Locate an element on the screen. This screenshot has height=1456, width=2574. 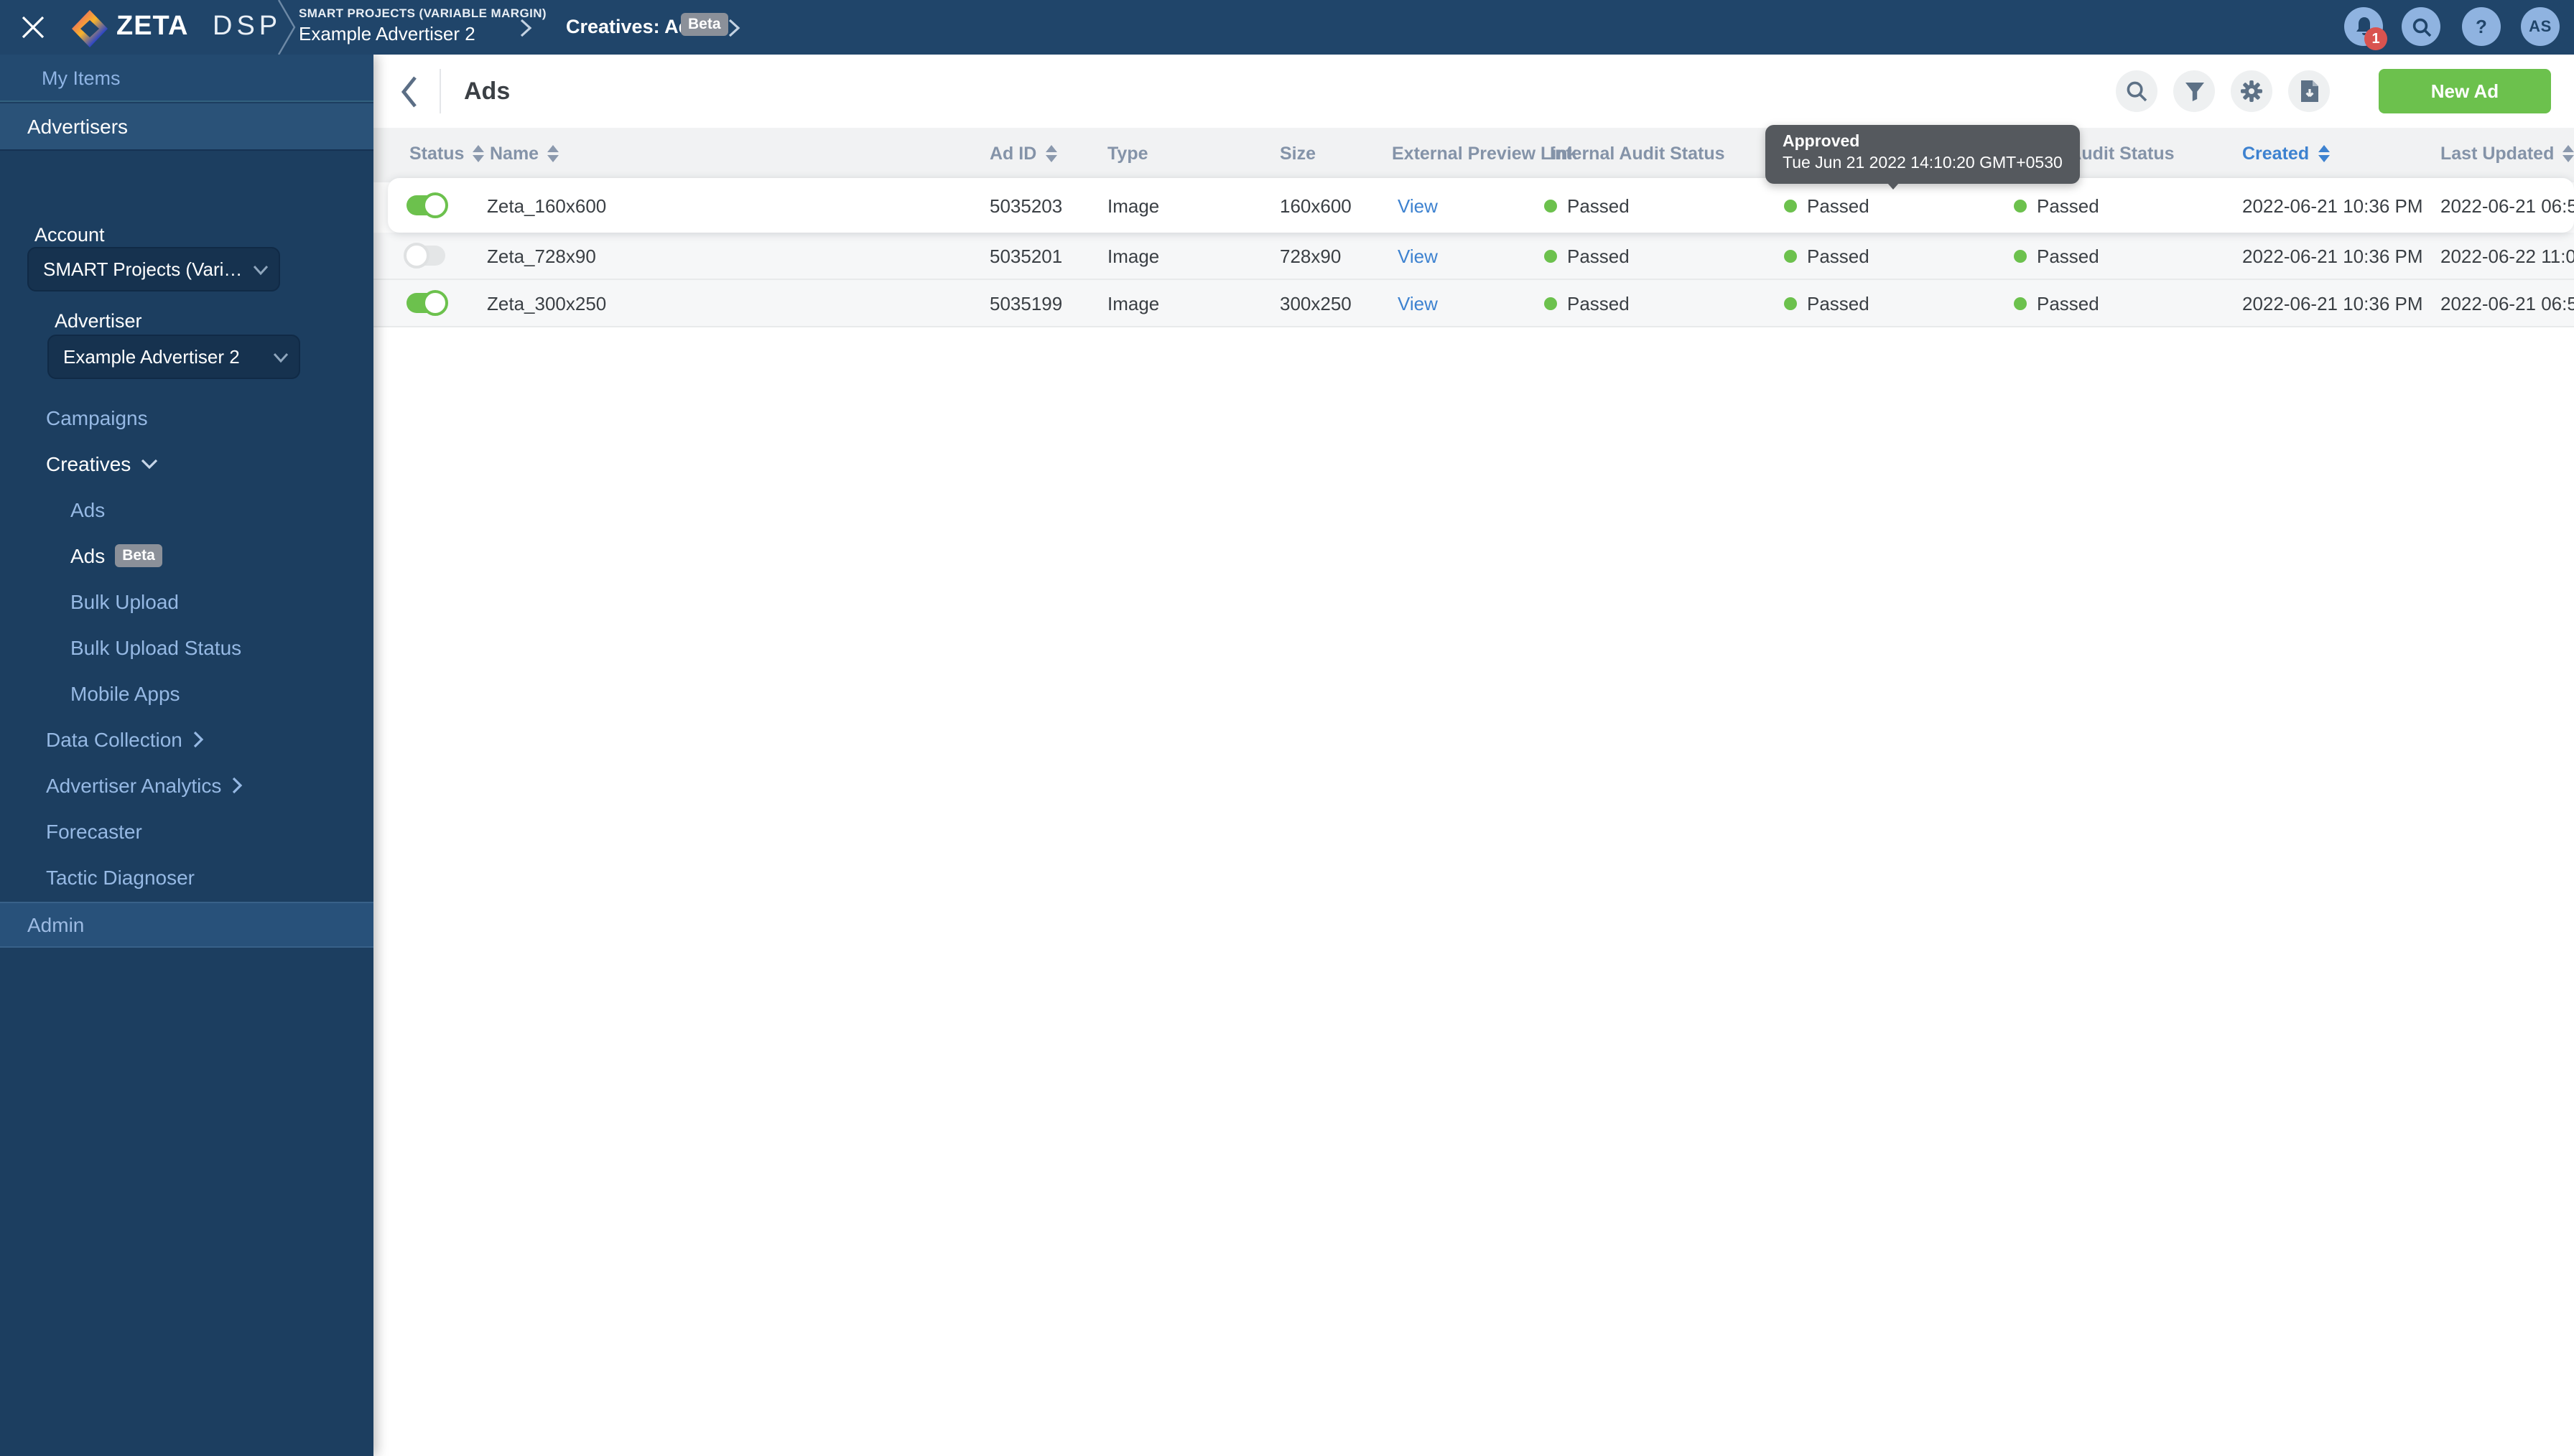
zeta-logo-icon is located at coordinates (90, 28).